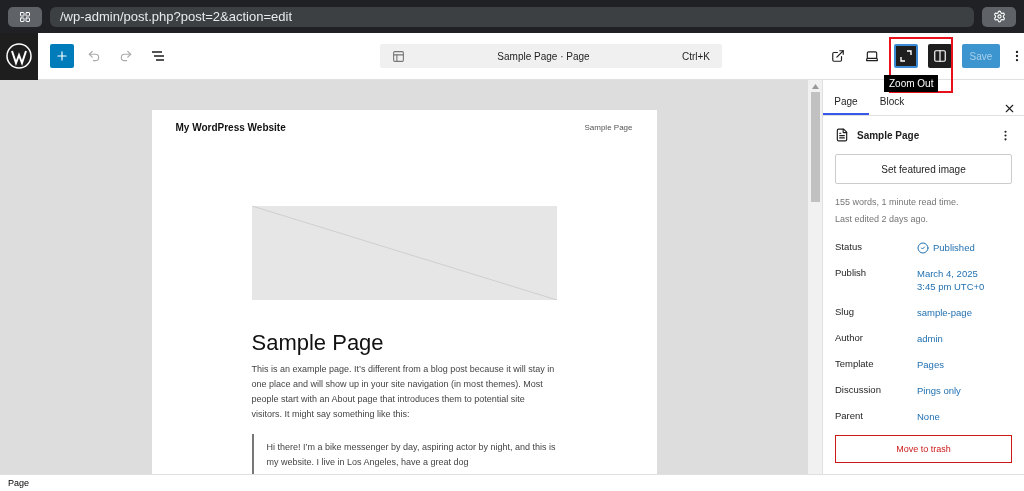 The image size is (1024, 491). I want to click on meta-text: 155 words, 1 minute read time., so click(897, 202).